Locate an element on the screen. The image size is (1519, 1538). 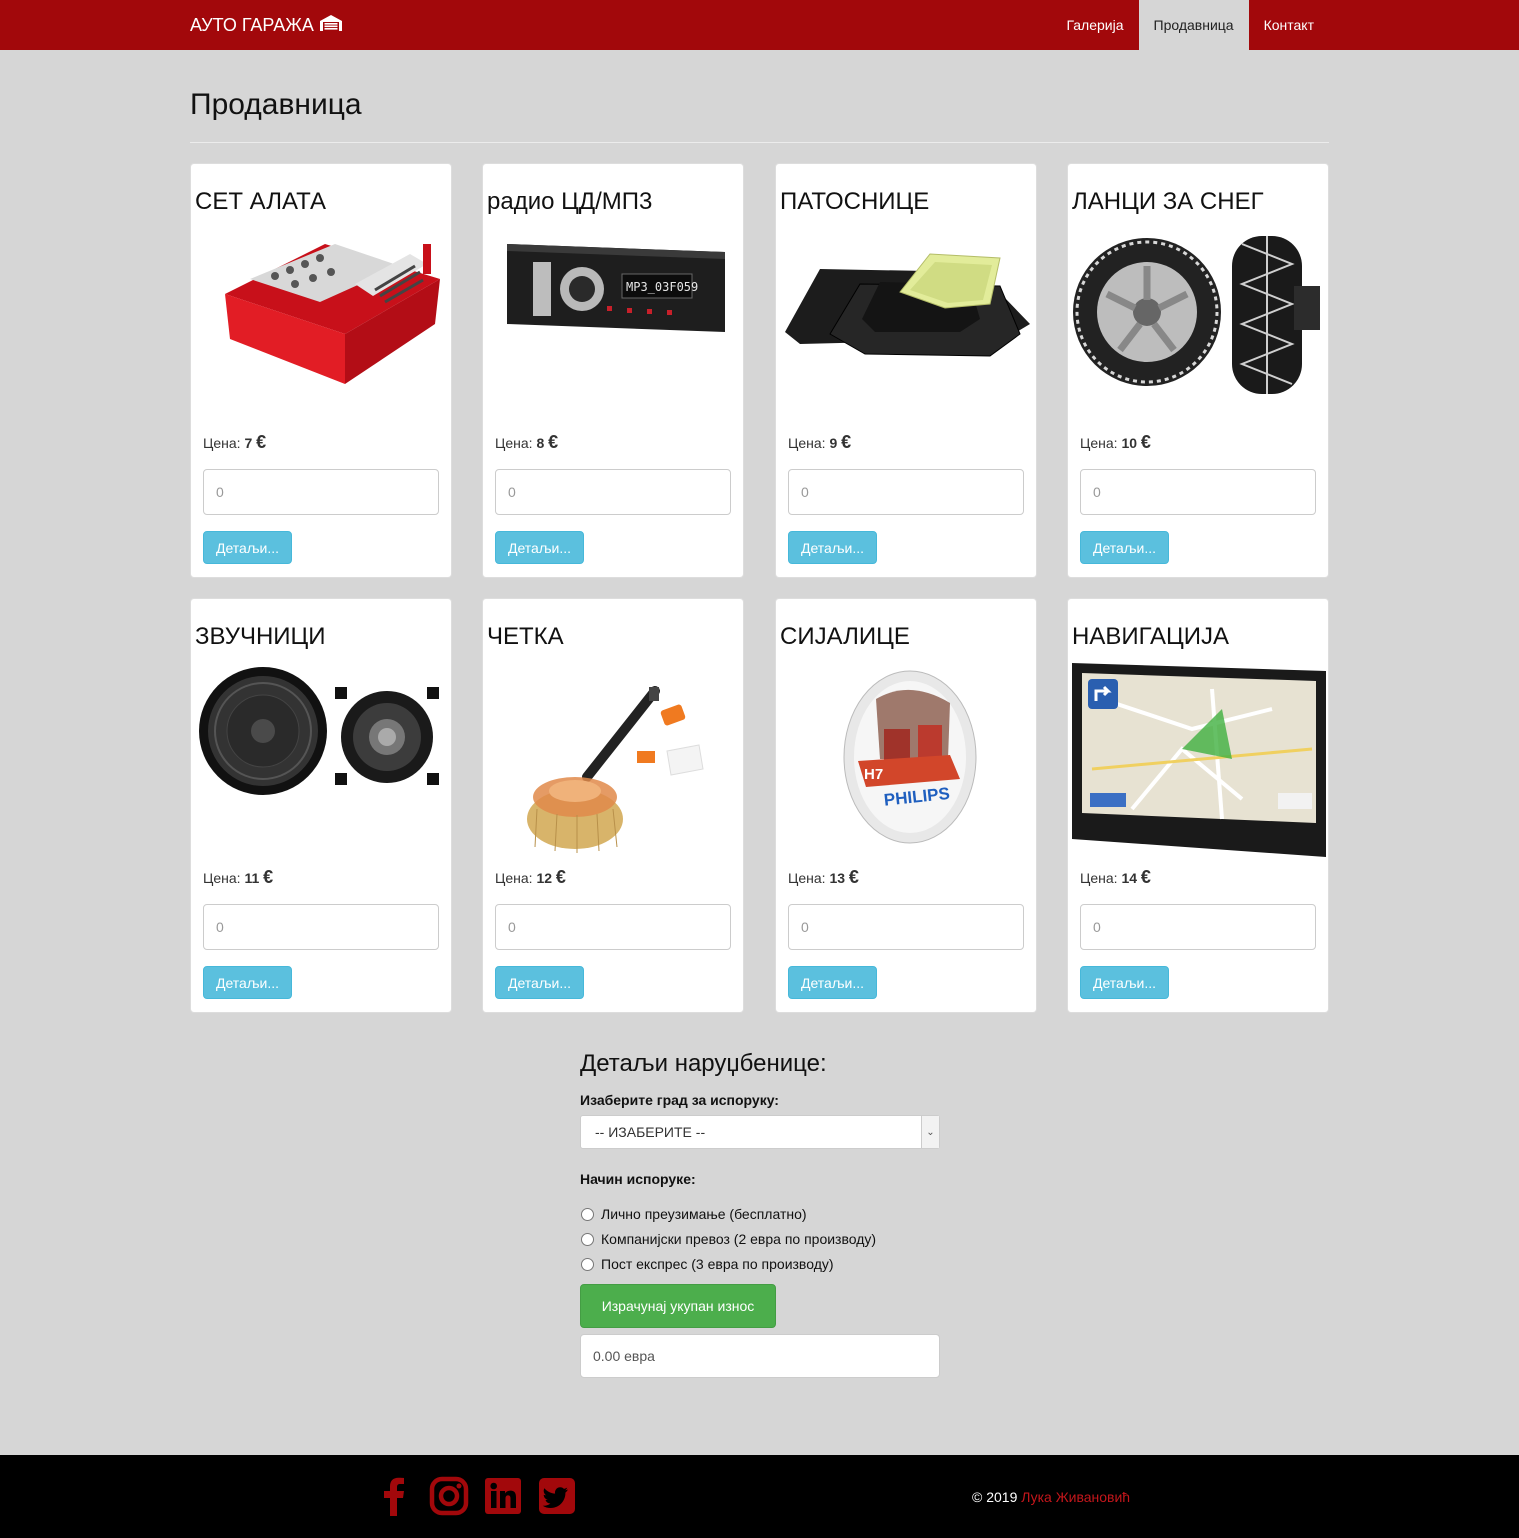
car-radio-image: MP3_03F059 is located at coordinates (614, 324).